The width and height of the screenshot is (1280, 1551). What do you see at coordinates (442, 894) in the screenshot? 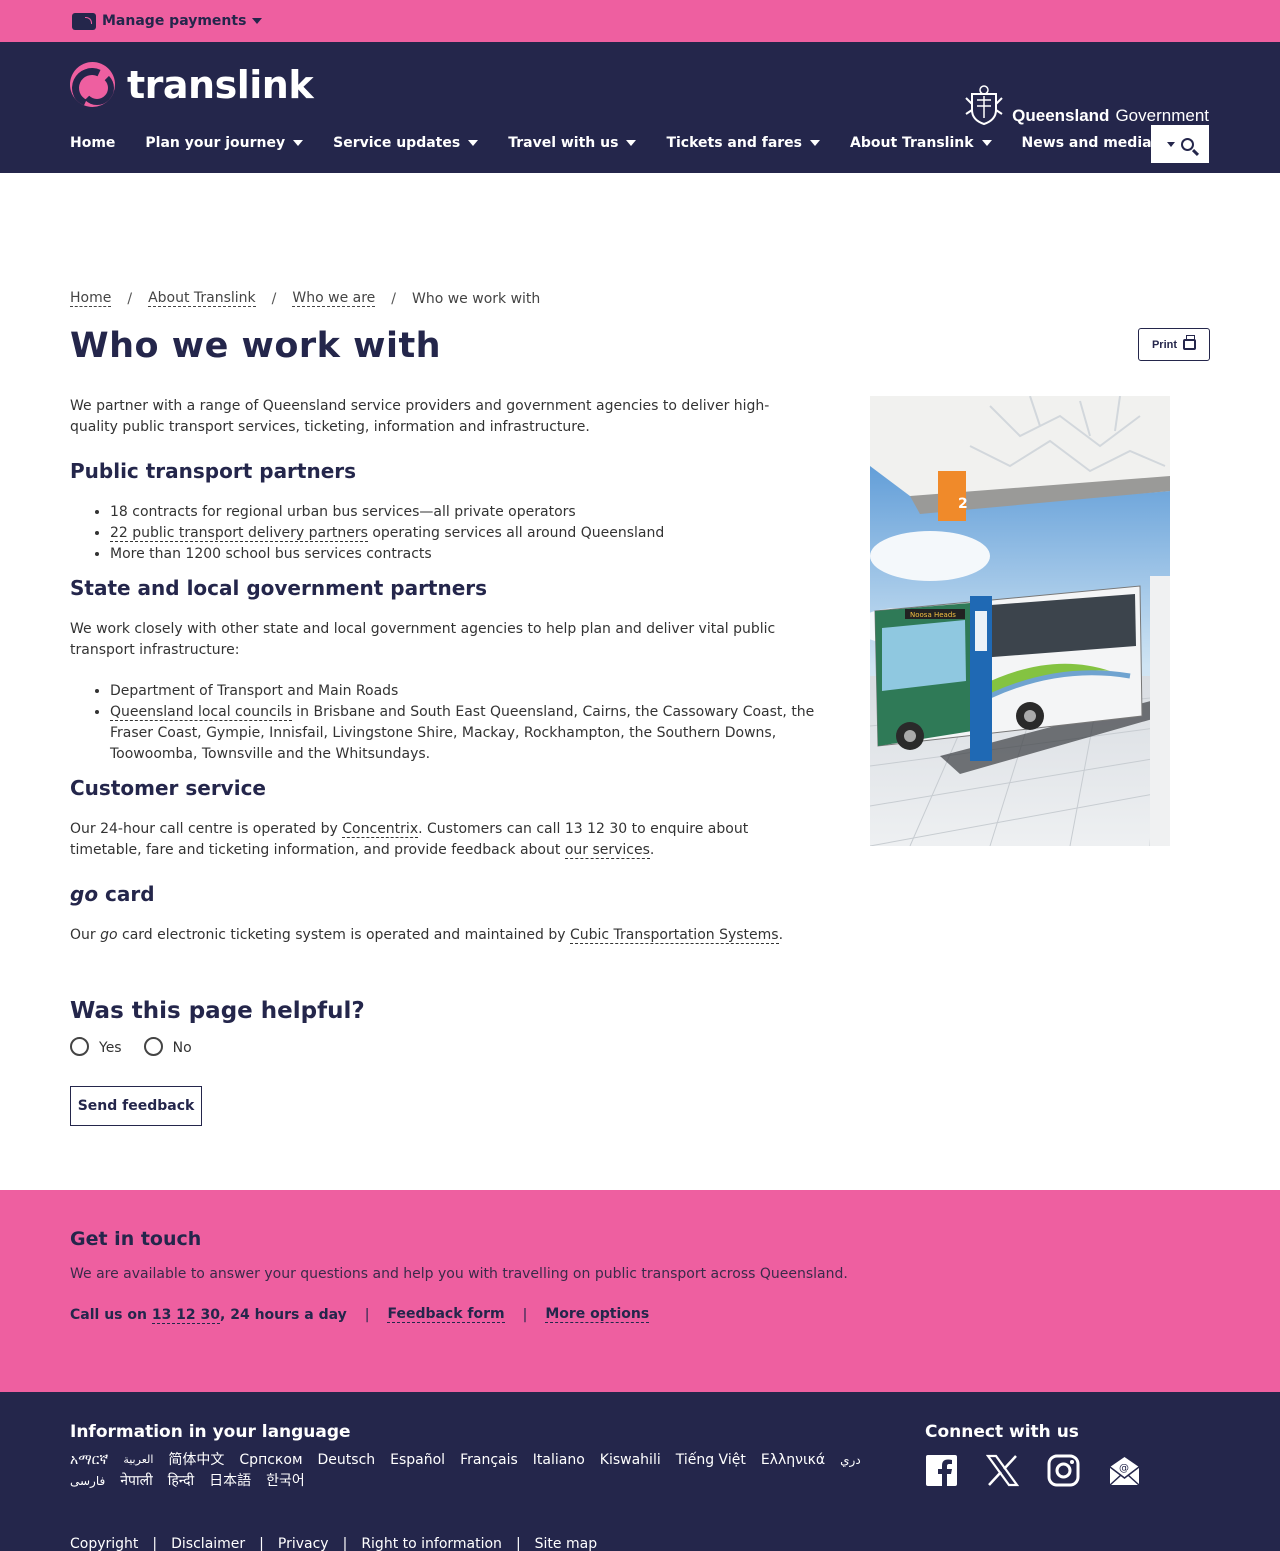
I see `heading-go-card: go card` at bounding box center [442, 894].